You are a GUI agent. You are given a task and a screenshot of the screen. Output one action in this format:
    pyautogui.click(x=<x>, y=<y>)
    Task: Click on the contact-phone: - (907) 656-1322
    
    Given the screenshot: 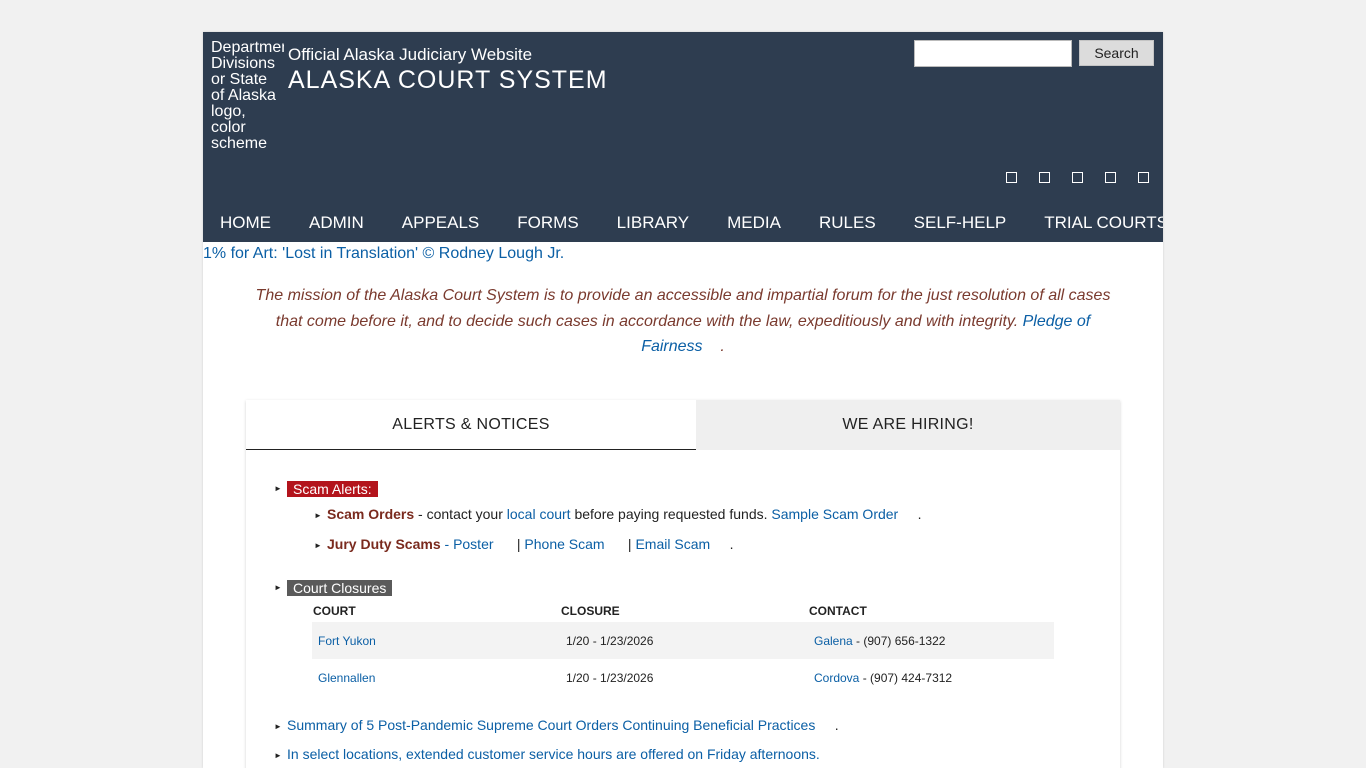 What is the action you would take?
    pyautogui.click(x=899, y=640)
    